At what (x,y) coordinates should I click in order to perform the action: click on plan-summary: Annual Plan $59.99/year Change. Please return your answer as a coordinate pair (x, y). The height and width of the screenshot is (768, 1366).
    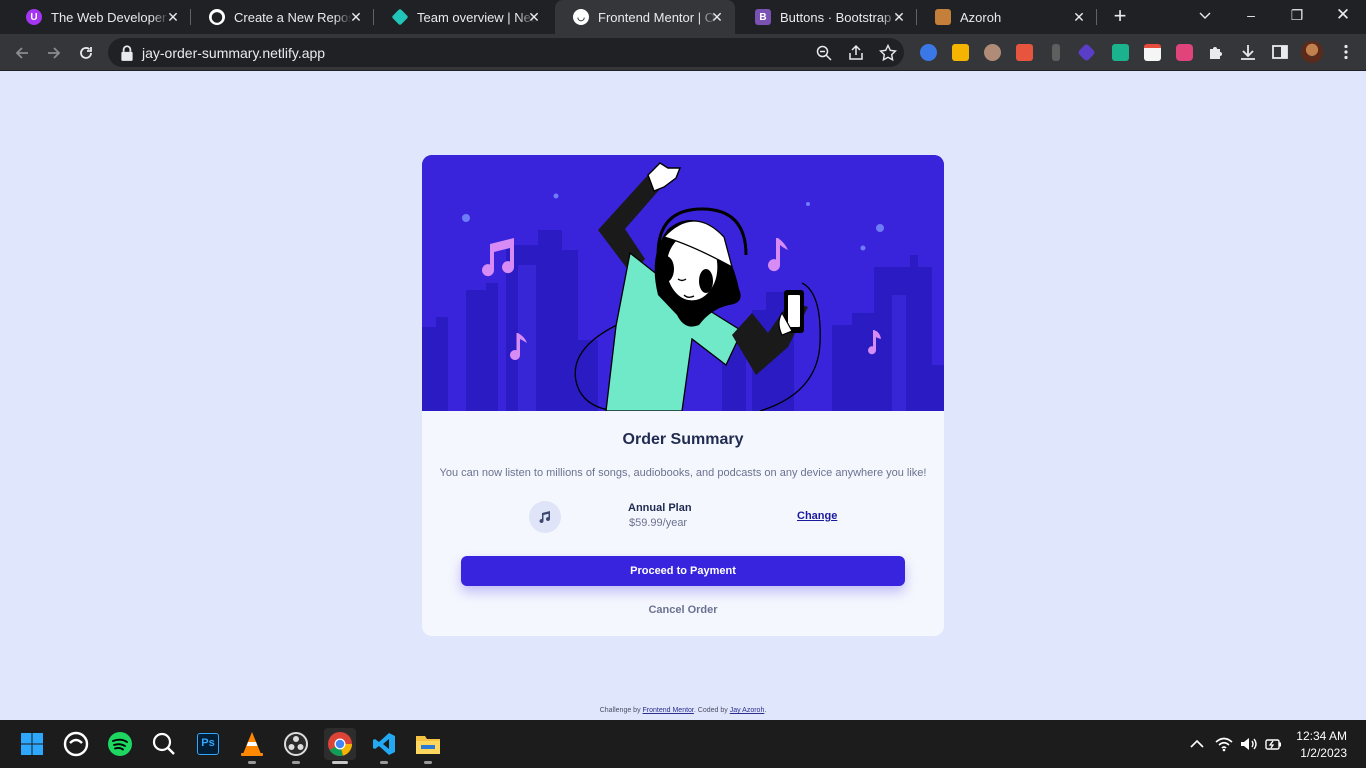
    Looking at the image, I should click on (683, 517).